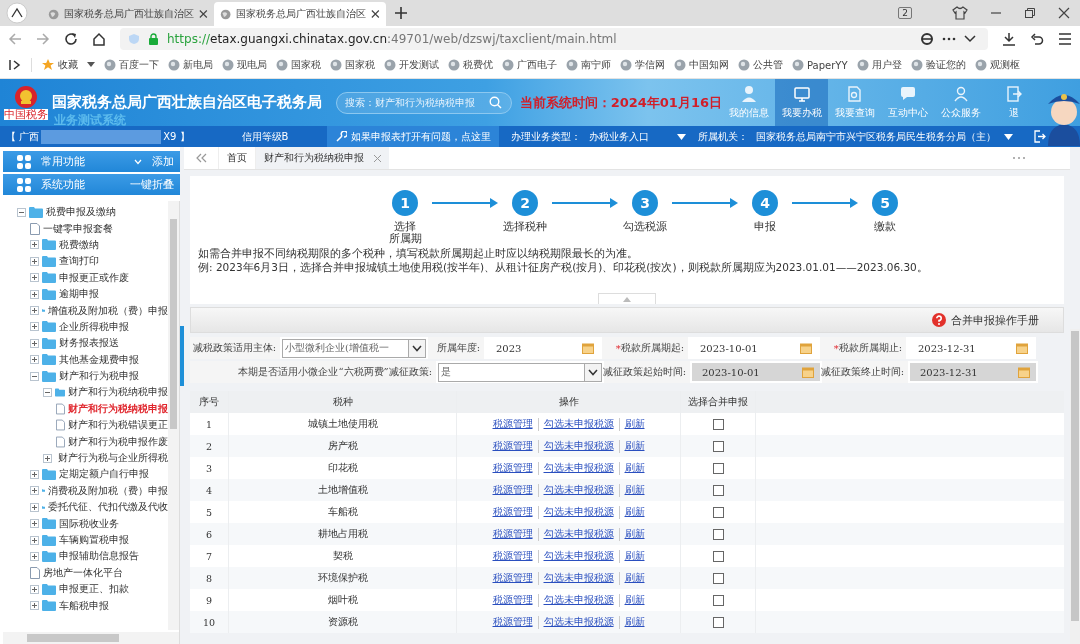 This screenshot has height=644, width=1080. What do you see at coordinates (203, 14) in the screenshot?
I see `close-icon` at bounding box center [203, 14].